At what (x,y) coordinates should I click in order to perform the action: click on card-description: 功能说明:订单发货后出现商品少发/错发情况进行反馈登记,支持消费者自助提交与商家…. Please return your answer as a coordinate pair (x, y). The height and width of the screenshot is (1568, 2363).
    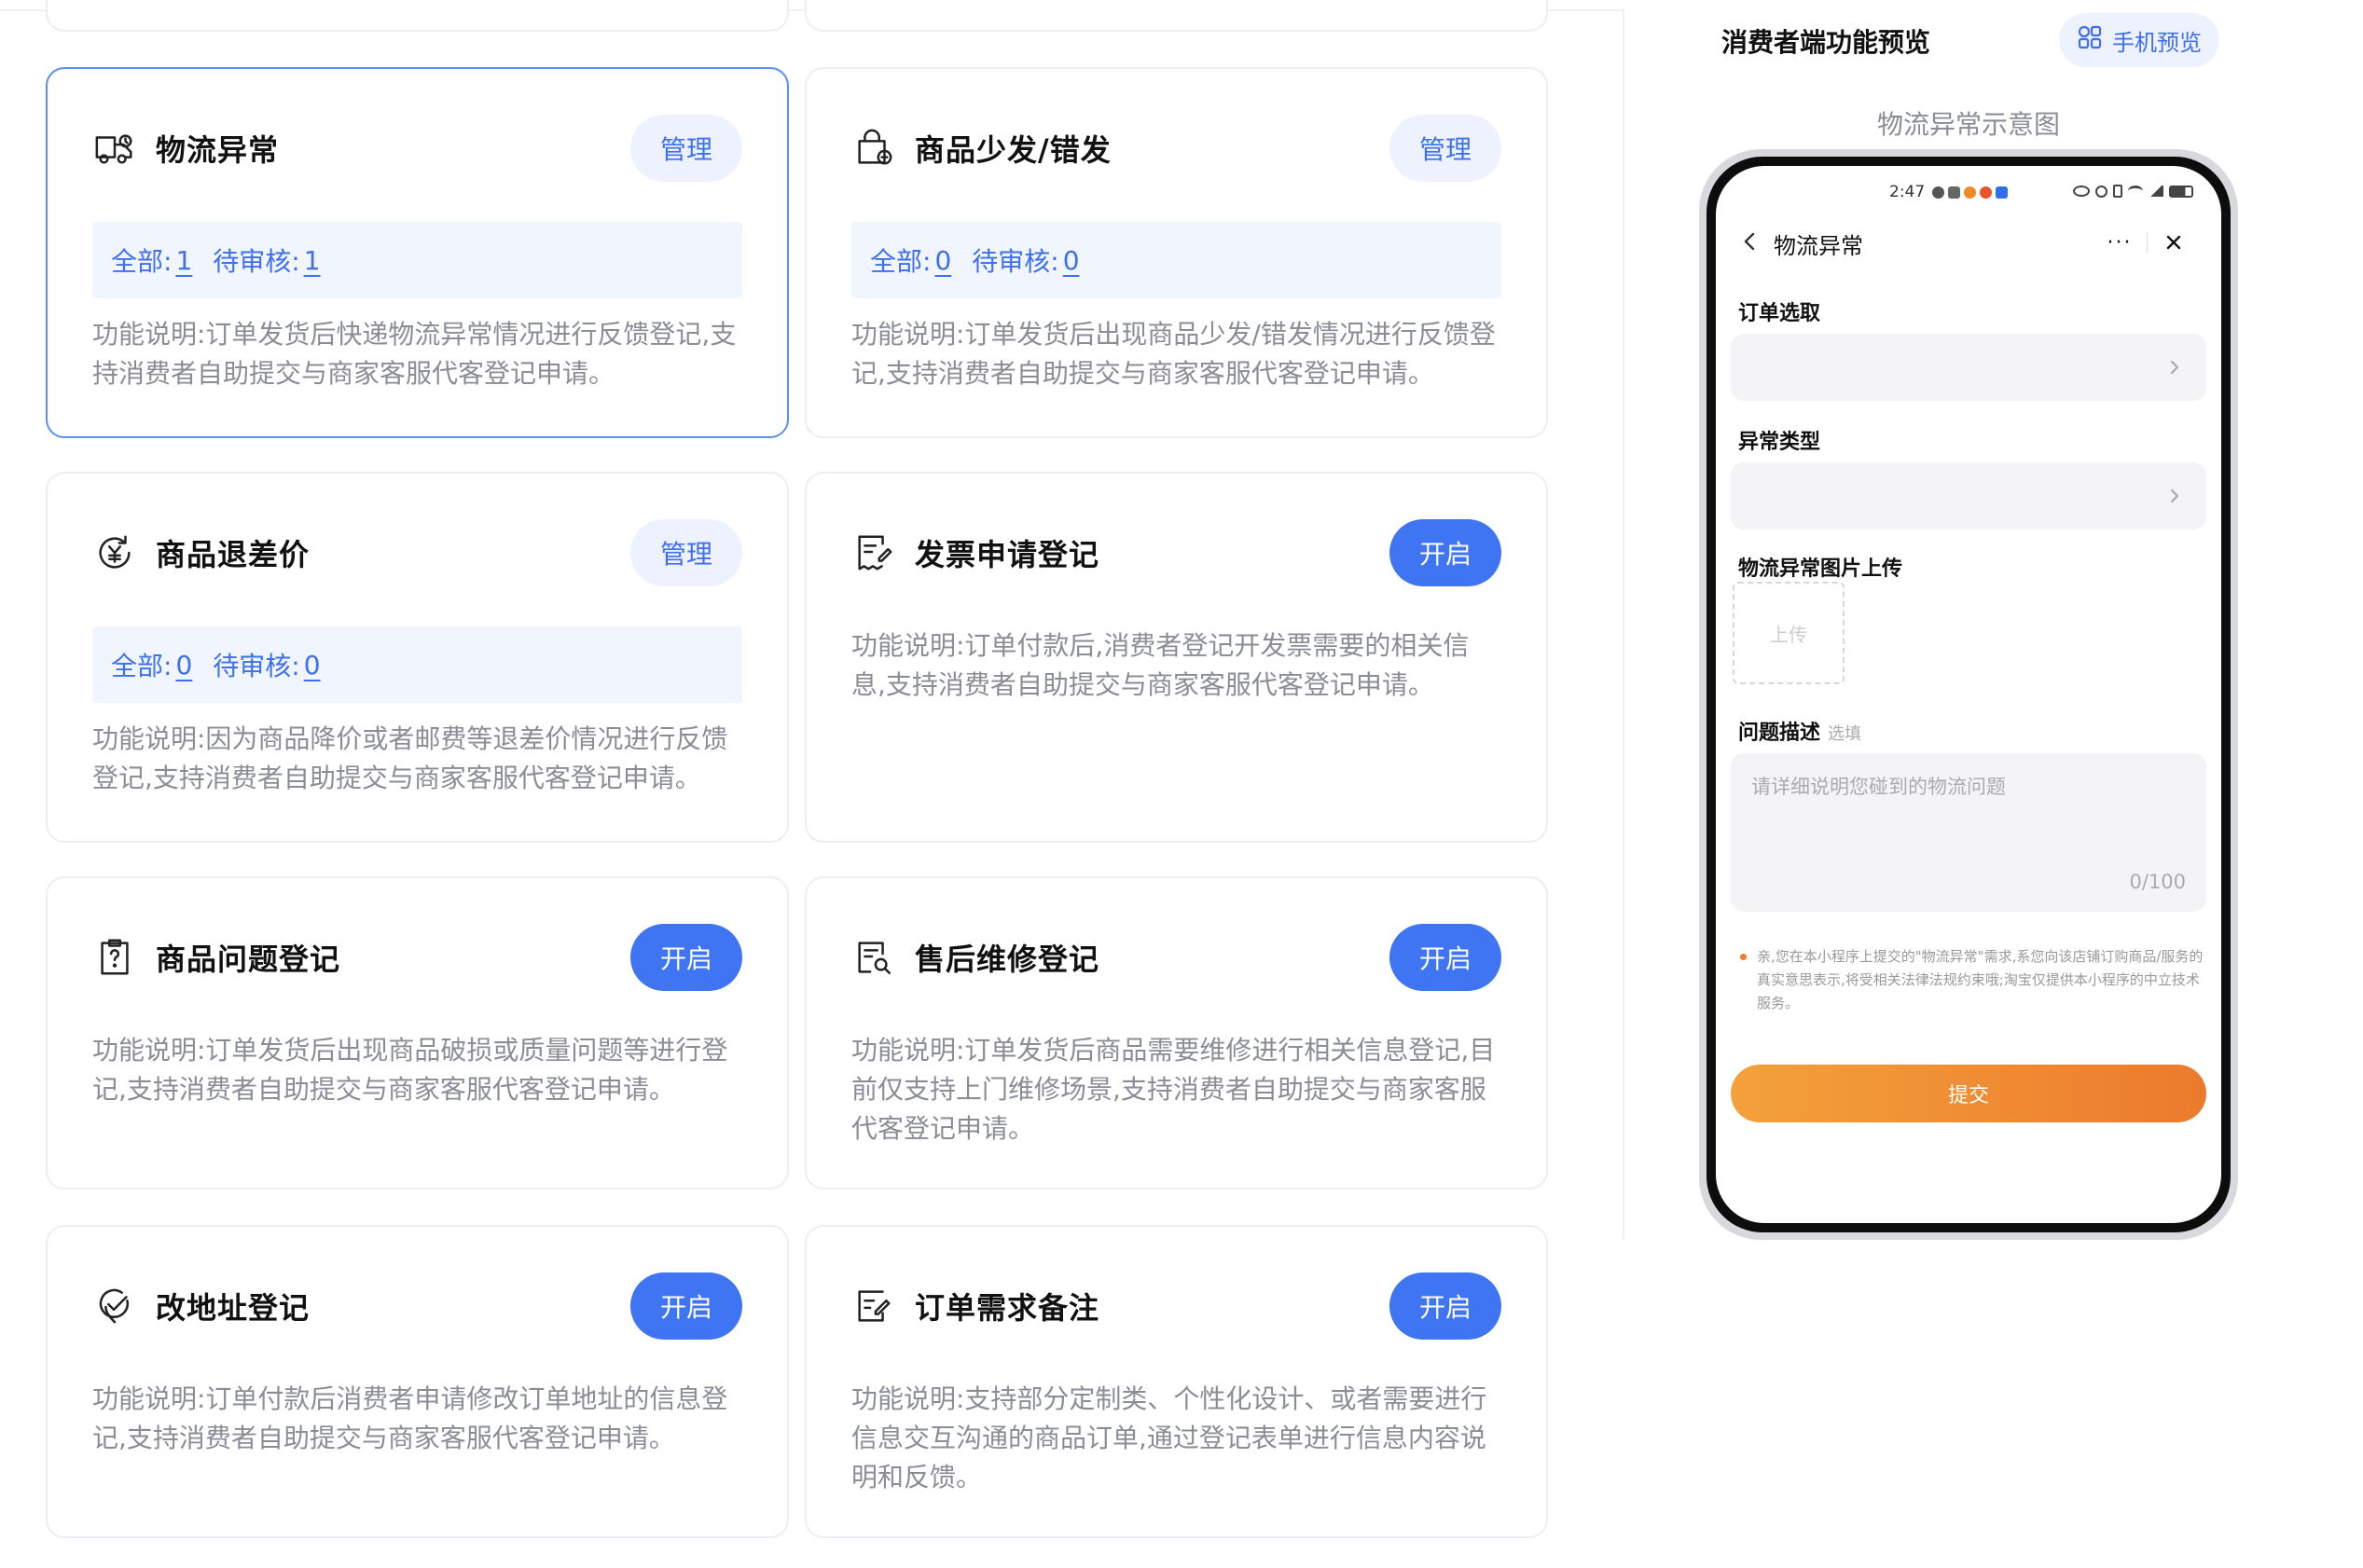
    Looking at the image, I should click on (1173, 354).